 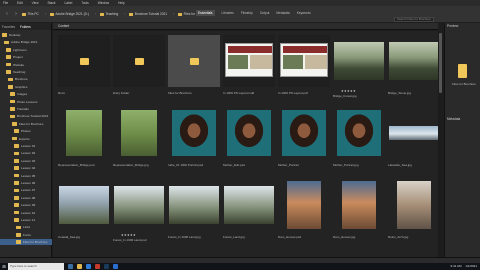 I want to click on folder-tree-item: Exports, so click(x=26, y=139).